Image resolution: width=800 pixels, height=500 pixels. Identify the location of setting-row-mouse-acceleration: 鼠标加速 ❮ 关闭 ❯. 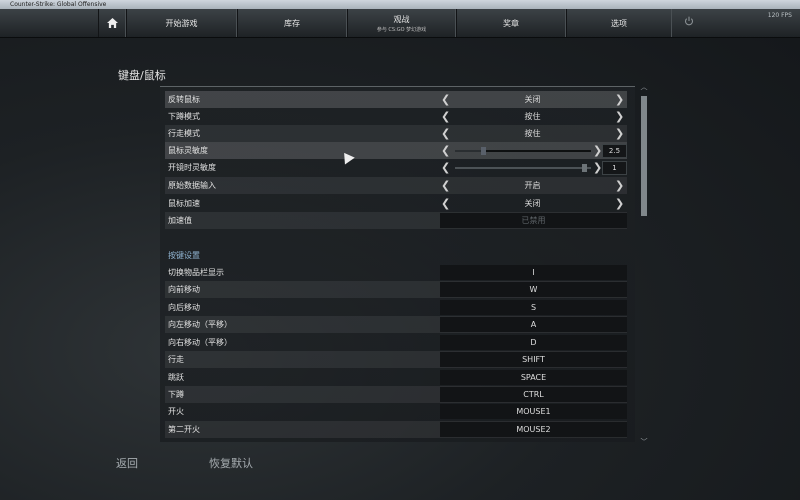
(396, 203).